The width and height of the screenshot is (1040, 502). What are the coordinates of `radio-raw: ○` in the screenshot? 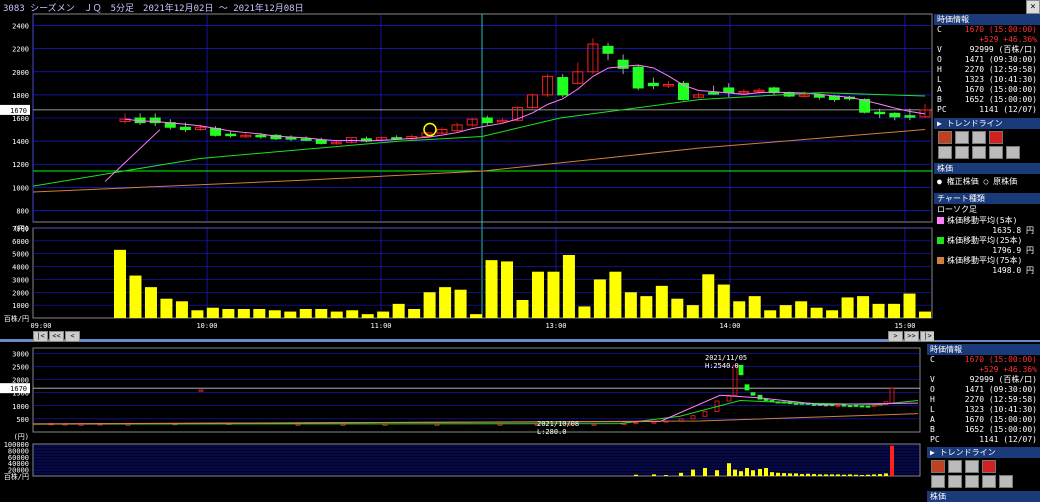 It's located at (985, 181).